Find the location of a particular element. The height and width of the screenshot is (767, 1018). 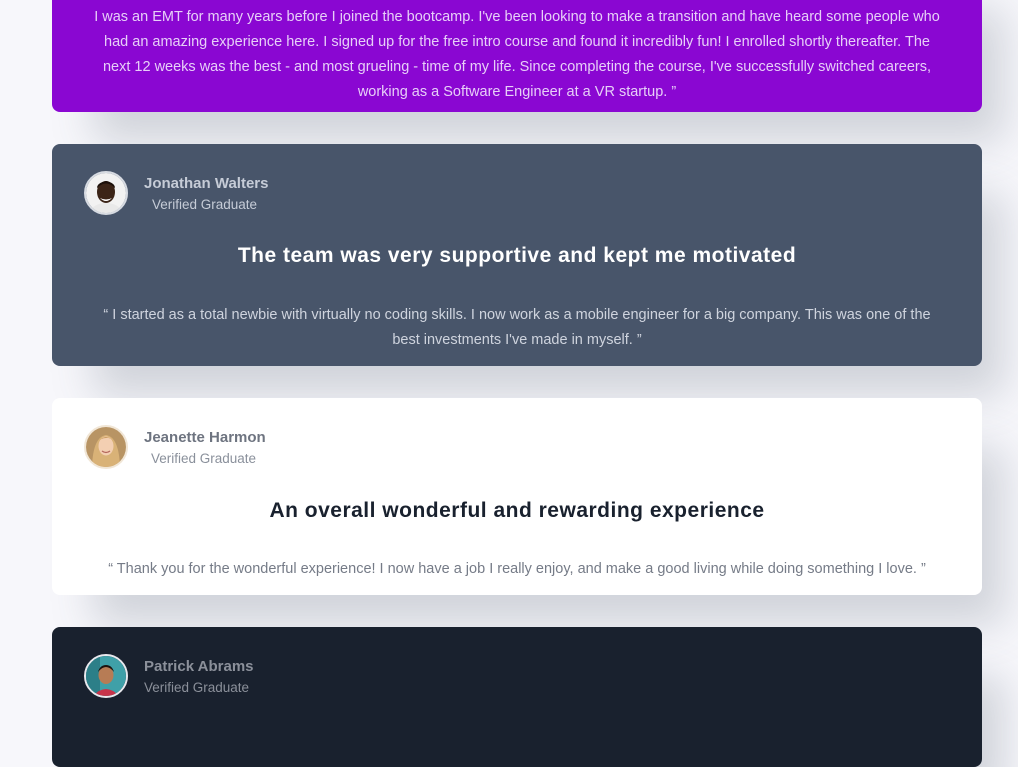

avatar-jeanette is located at coordinates (106, 447).